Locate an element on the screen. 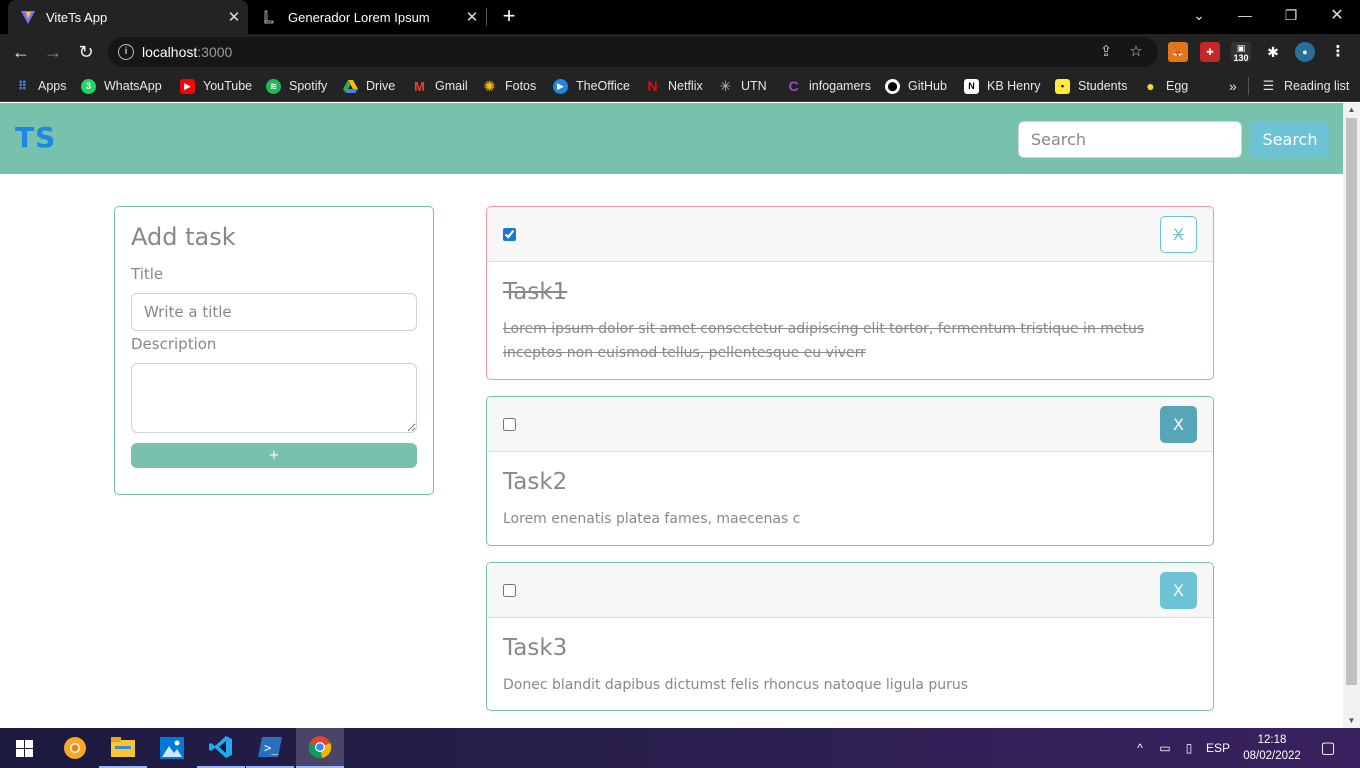 This screenshot has width=1360, height=768. extension-counter-icon: ▣ 130 is located at coordinates (1241, 52).